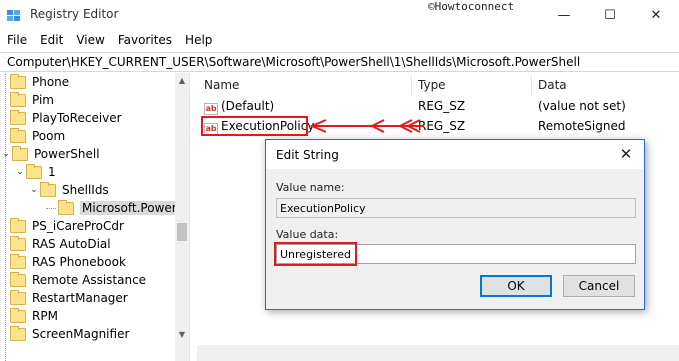  Describe the element at coordinates (315, 254) in the screenshot. I see `annotation-highlight-box` at that location.